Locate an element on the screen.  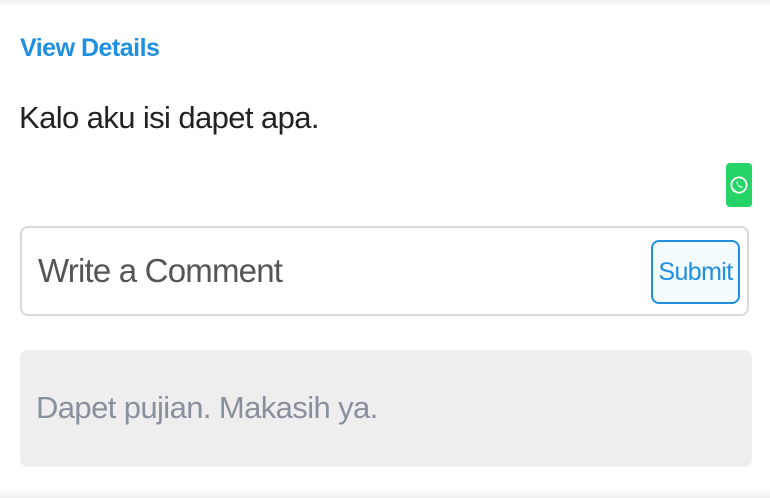
submit-button: Submit is located at coordinates (695, 272).